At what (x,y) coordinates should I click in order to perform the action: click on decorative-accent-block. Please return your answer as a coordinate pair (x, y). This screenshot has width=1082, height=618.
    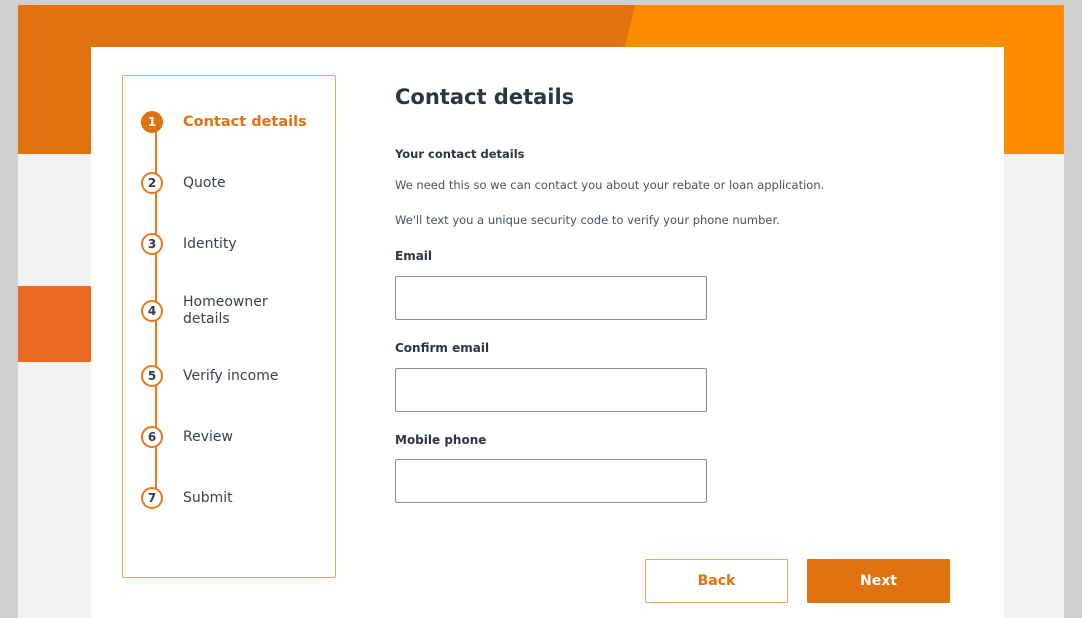
    Looking at the image, I should click on (55, 324).